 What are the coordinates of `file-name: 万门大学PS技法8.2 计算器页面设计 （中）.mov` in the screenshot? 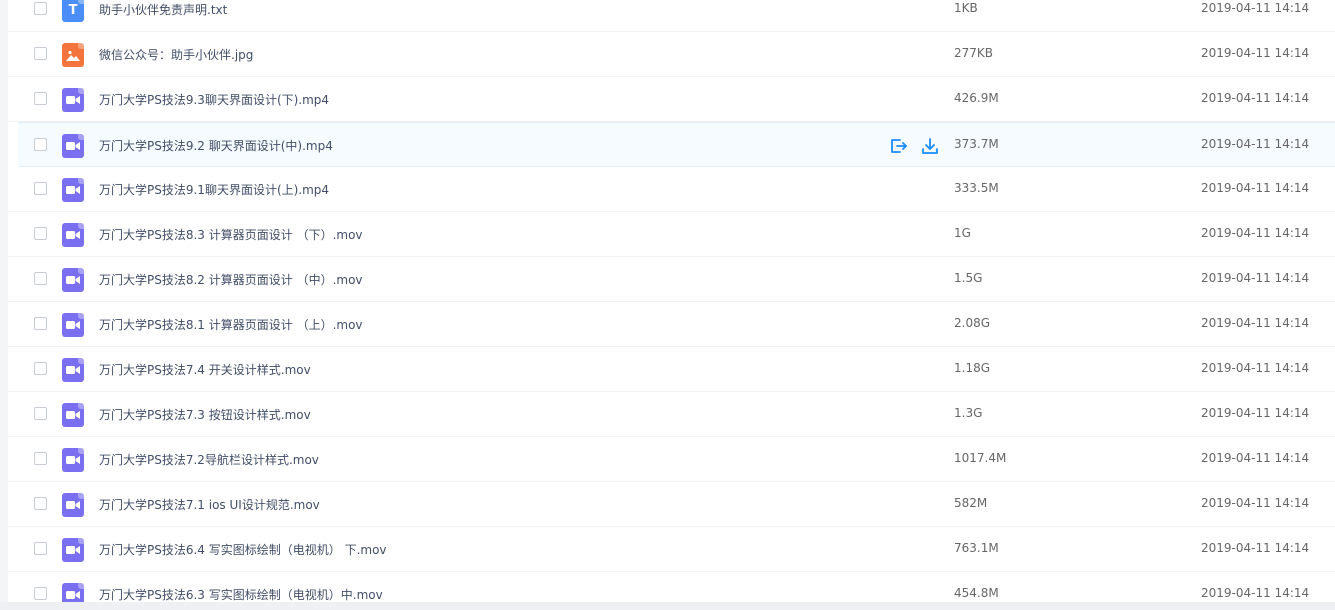 It's located at (231, 279).